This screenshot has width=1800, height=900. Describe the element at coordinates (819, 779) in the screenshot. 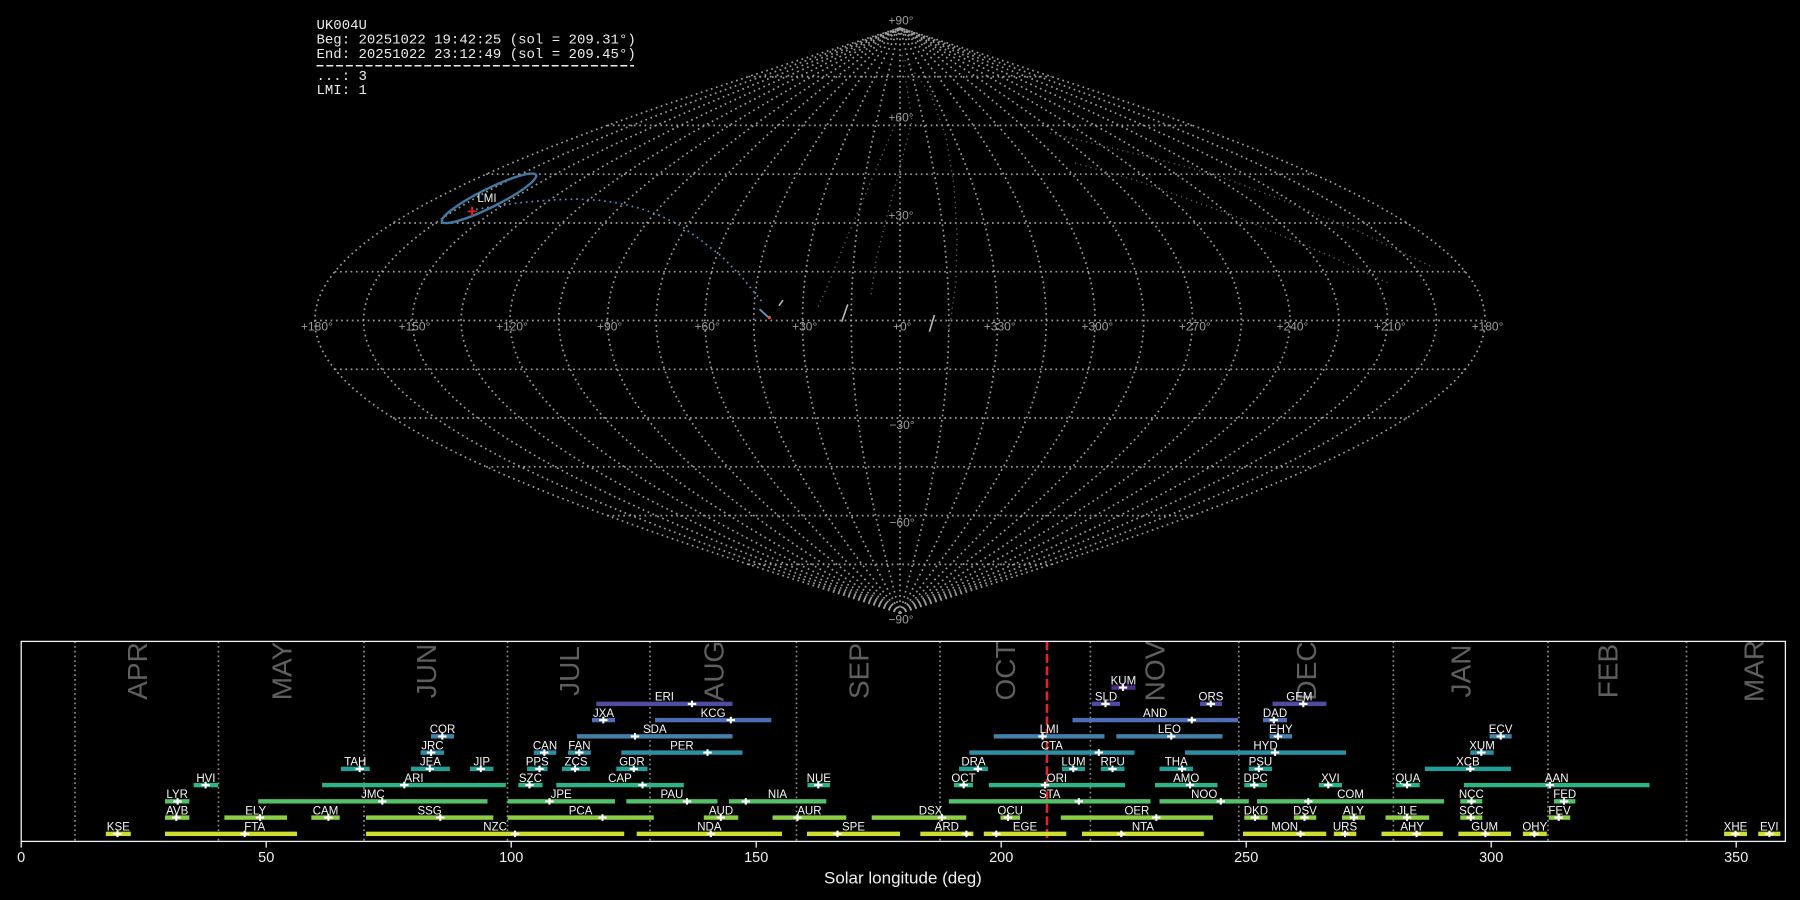

I see `svg-text: NUE` at that location.